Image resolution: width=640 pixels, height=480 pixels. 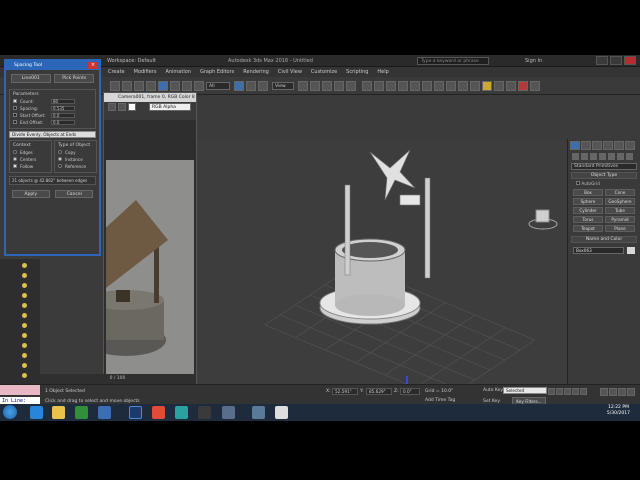 I want to click on name-color-rollout: Name and Color, so click(x=604, y=239).